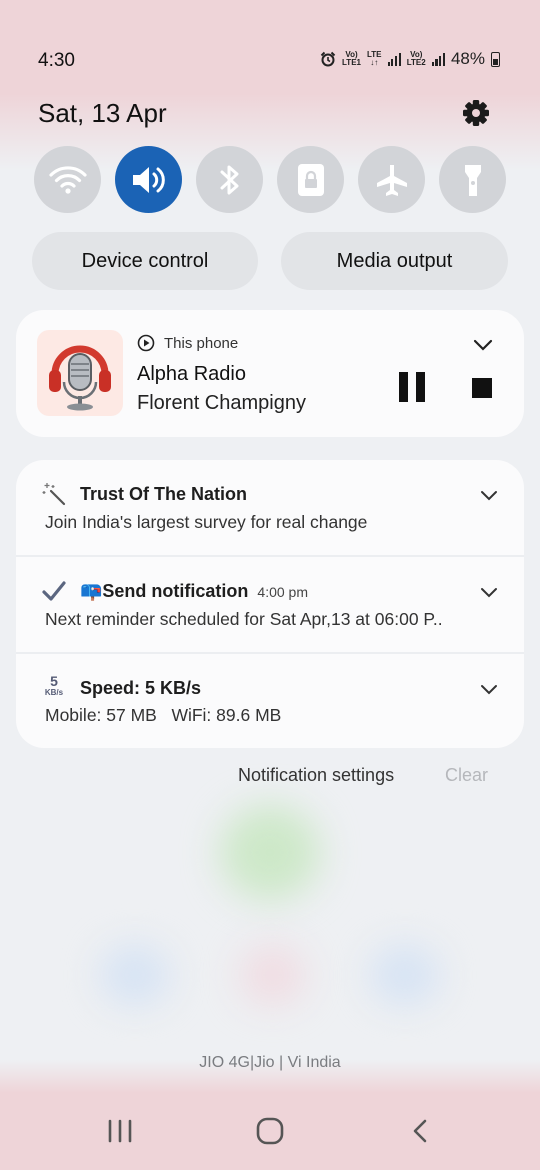 The image size is (540, 1170). I want to click on media-source: This phone, so click(187, 343).